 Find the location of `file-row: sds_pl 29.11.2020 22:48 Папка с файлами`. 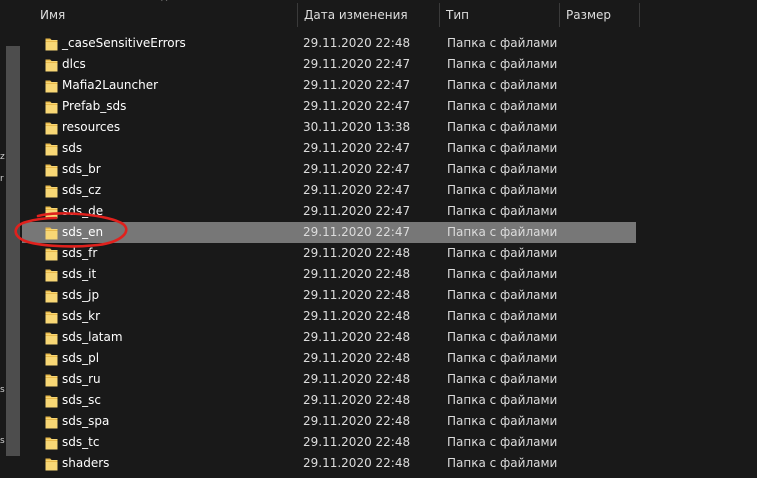

file-row: sds_pl 29.11.2020 22:48 Папка с файлами is located at coordinates (329, 358).